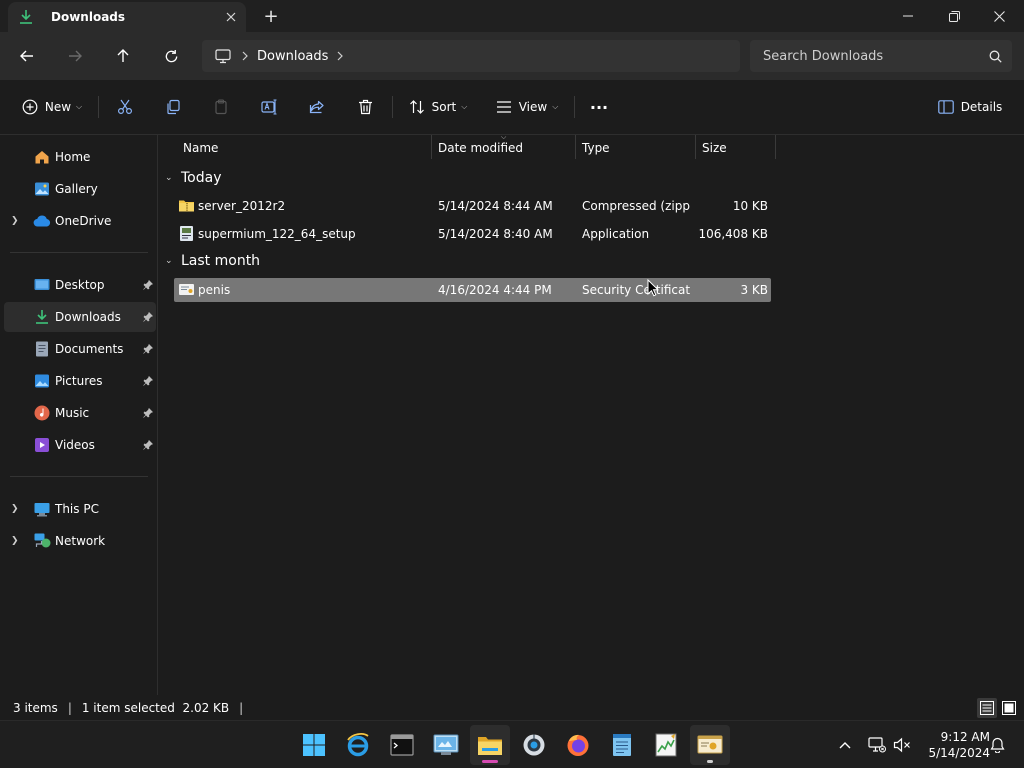 This screenshot has width=1024, height=768. Describe the element at coordinates (578, 745) in the screenshot. I see `firefox-taskbar-button` at that location.